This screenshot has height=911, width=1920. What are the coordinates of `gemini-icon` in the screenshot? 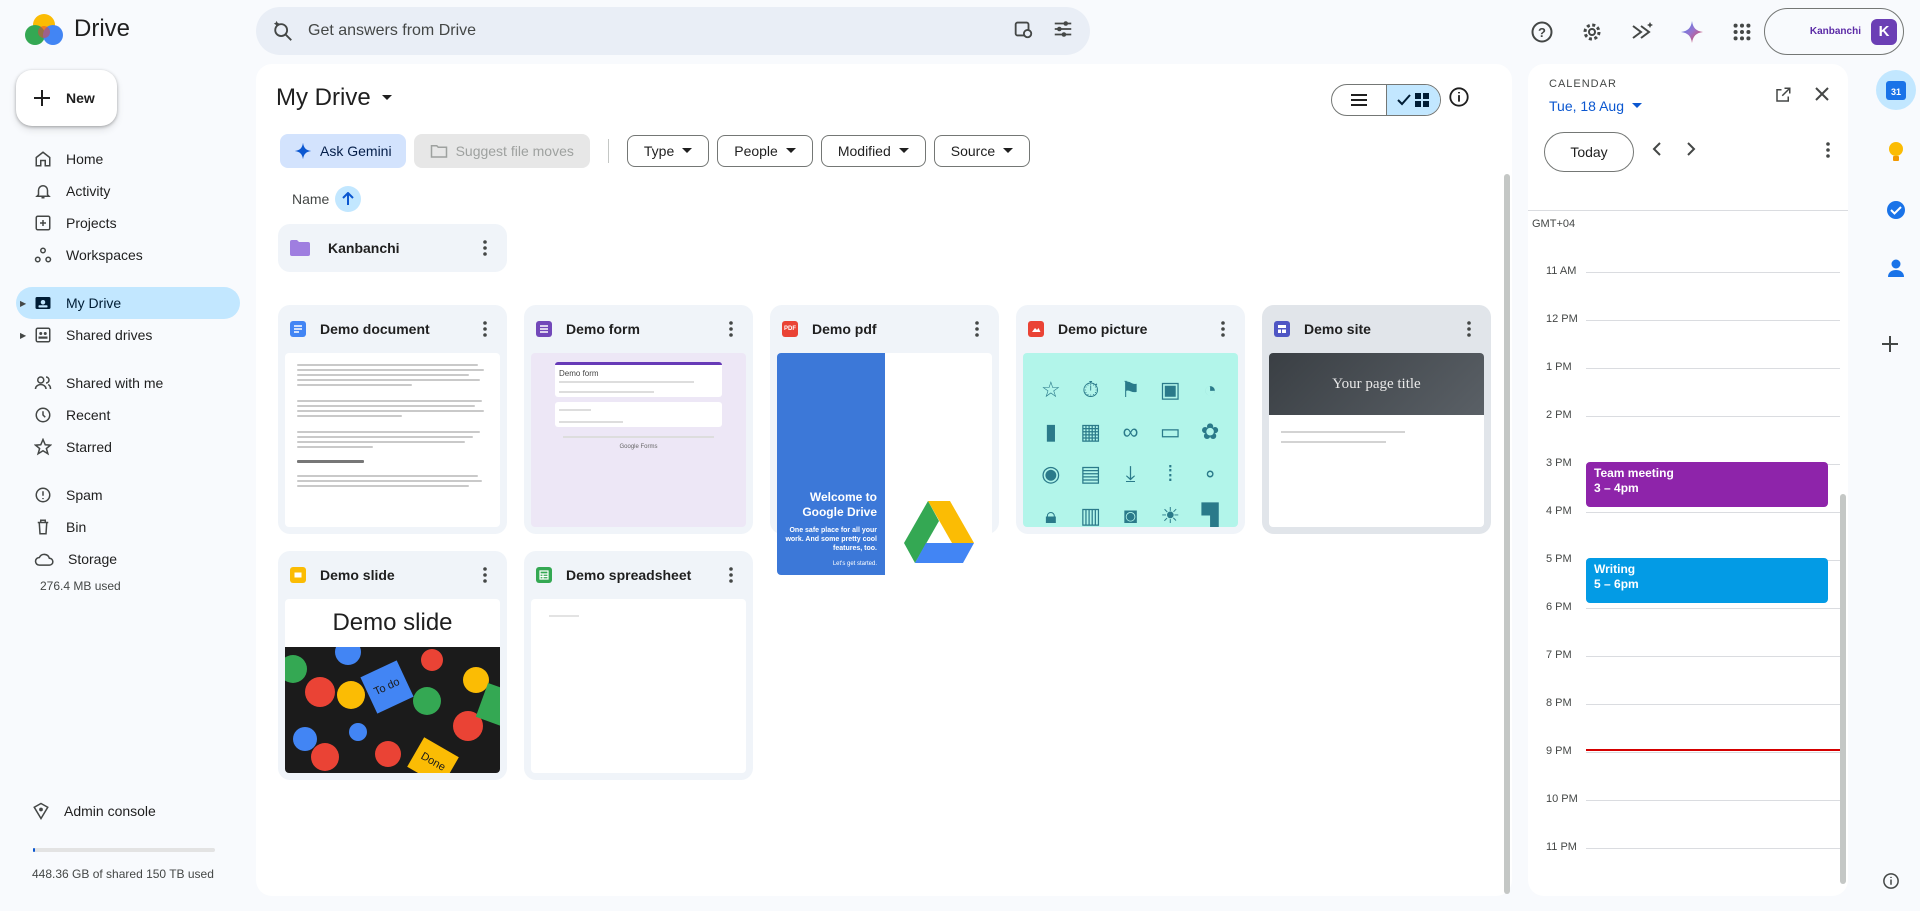 It's located at (1692, 32).